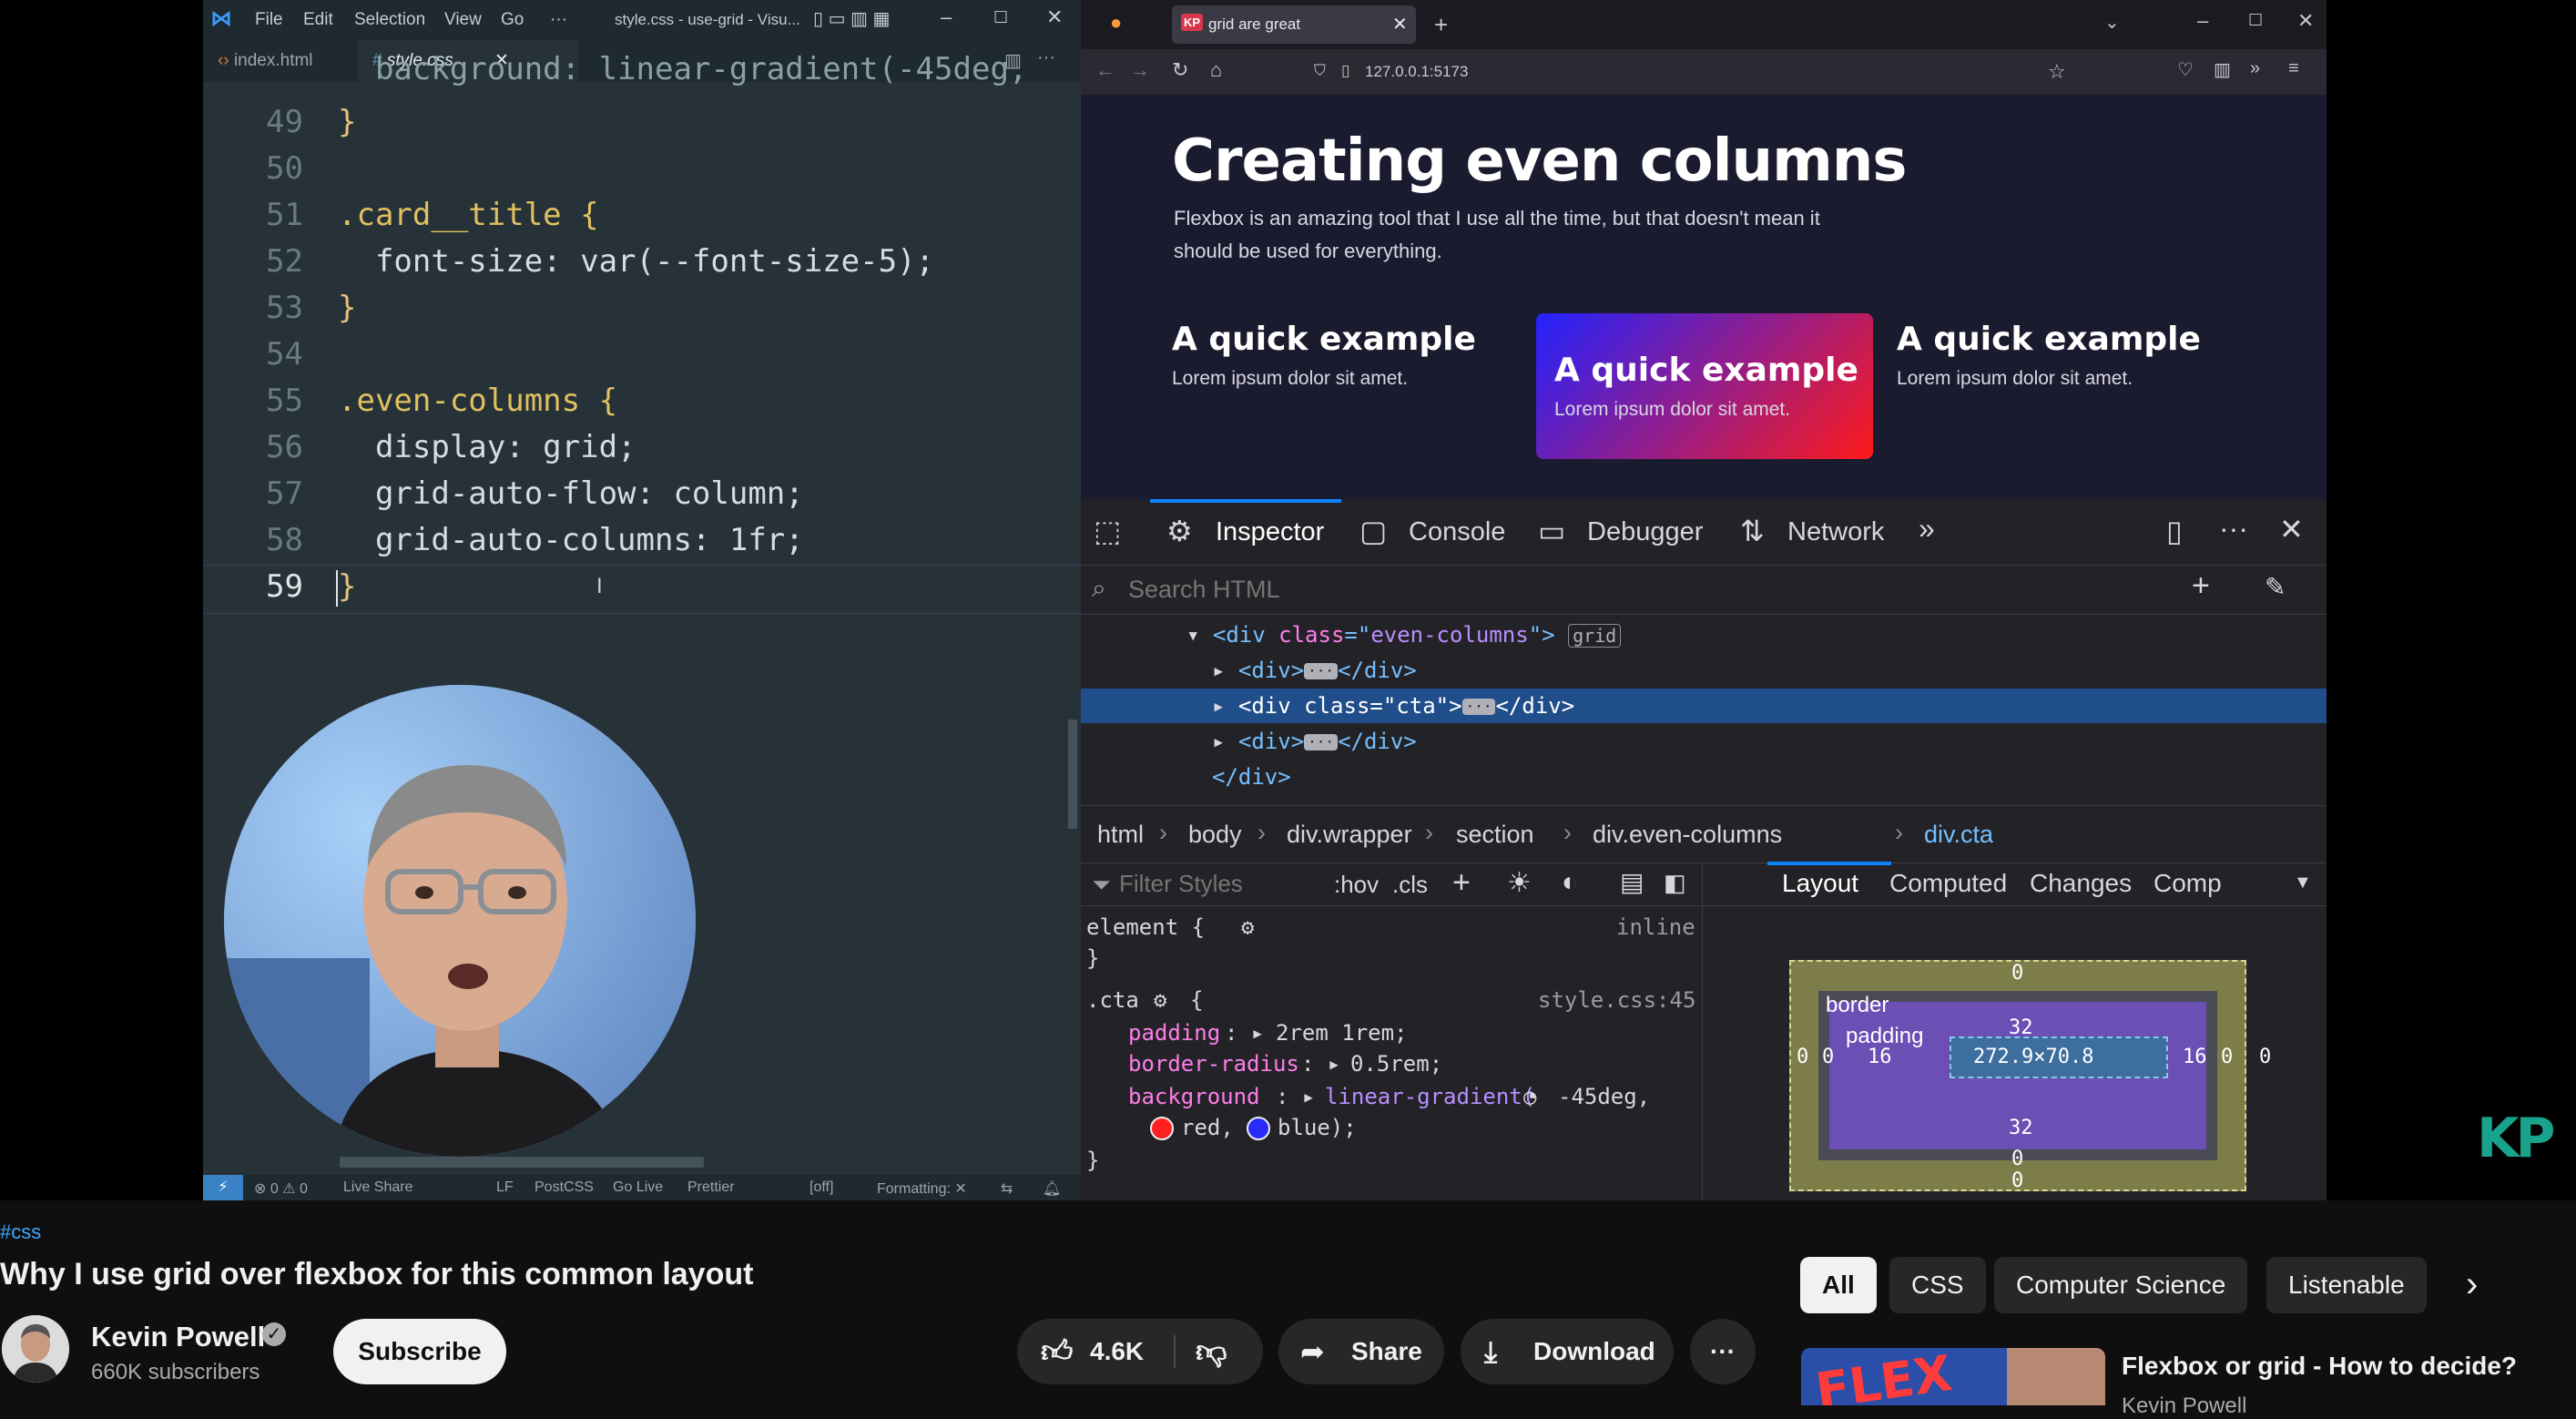 This screenshot has width=2576, height=1419. I want to click on tab-index-html: ‹› index.html, so click(265, 61).